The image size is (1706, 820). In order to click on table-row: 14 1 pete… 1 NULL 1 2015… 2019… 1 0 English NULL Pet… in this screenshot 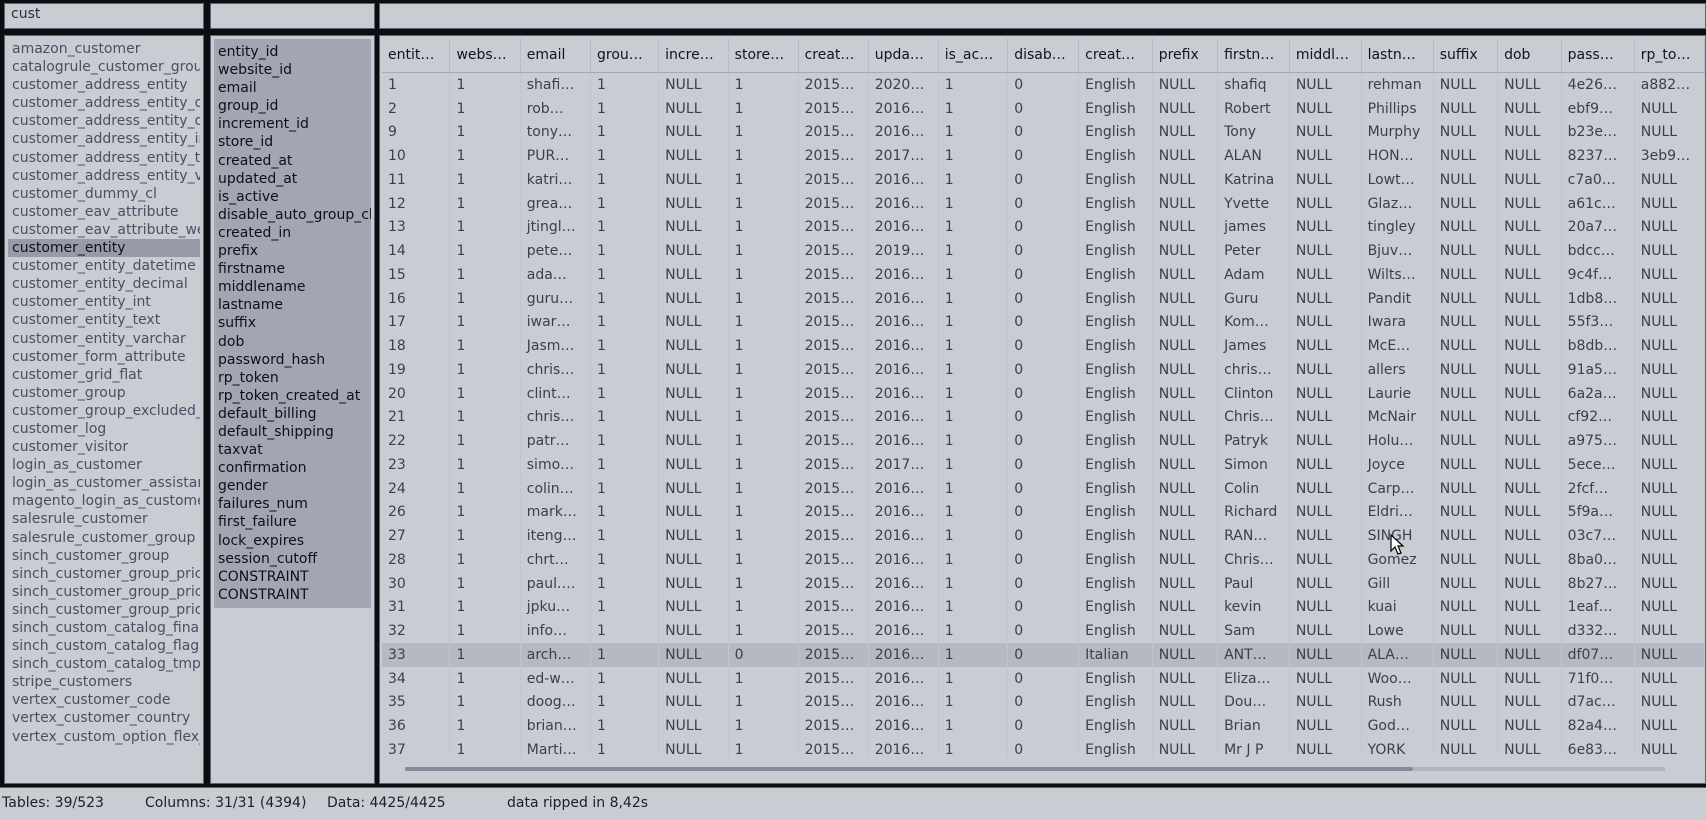, I will do `click(1043, 251)`.